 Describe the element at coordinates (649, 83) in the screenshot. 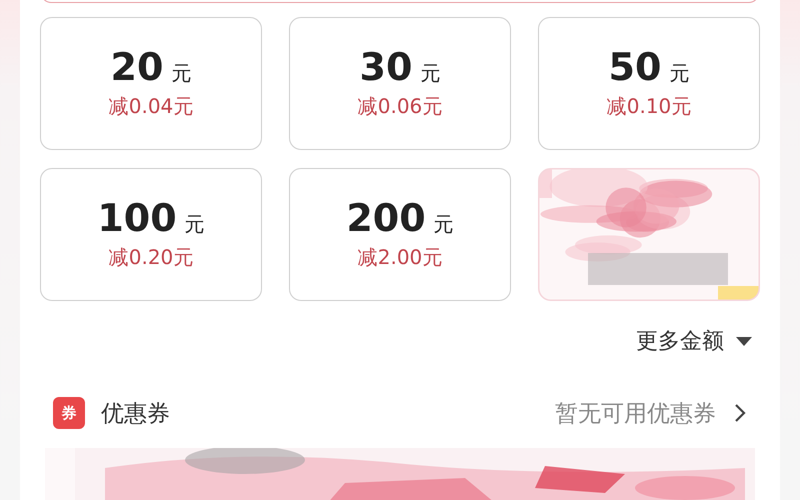

I see `amount-option: 50 元 减0.10元` at that location.